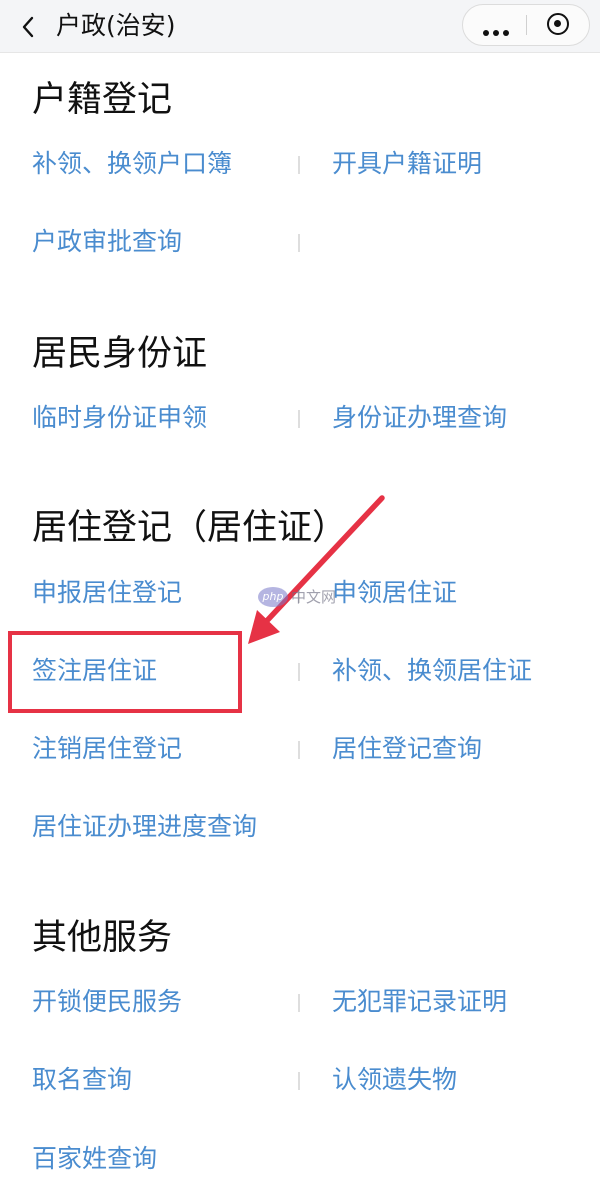 This screenshot has width=600, height=1192. Describe the element at coordinates (120, 354) in the screenshot. I see `section-title-resident-id: 居民身份证` at that location.